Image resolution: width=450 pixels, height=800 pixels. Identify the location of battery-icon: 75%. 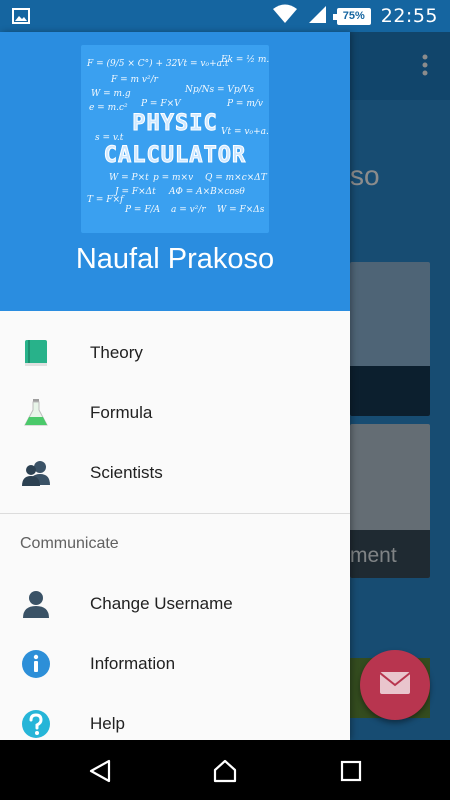
(351, 16).